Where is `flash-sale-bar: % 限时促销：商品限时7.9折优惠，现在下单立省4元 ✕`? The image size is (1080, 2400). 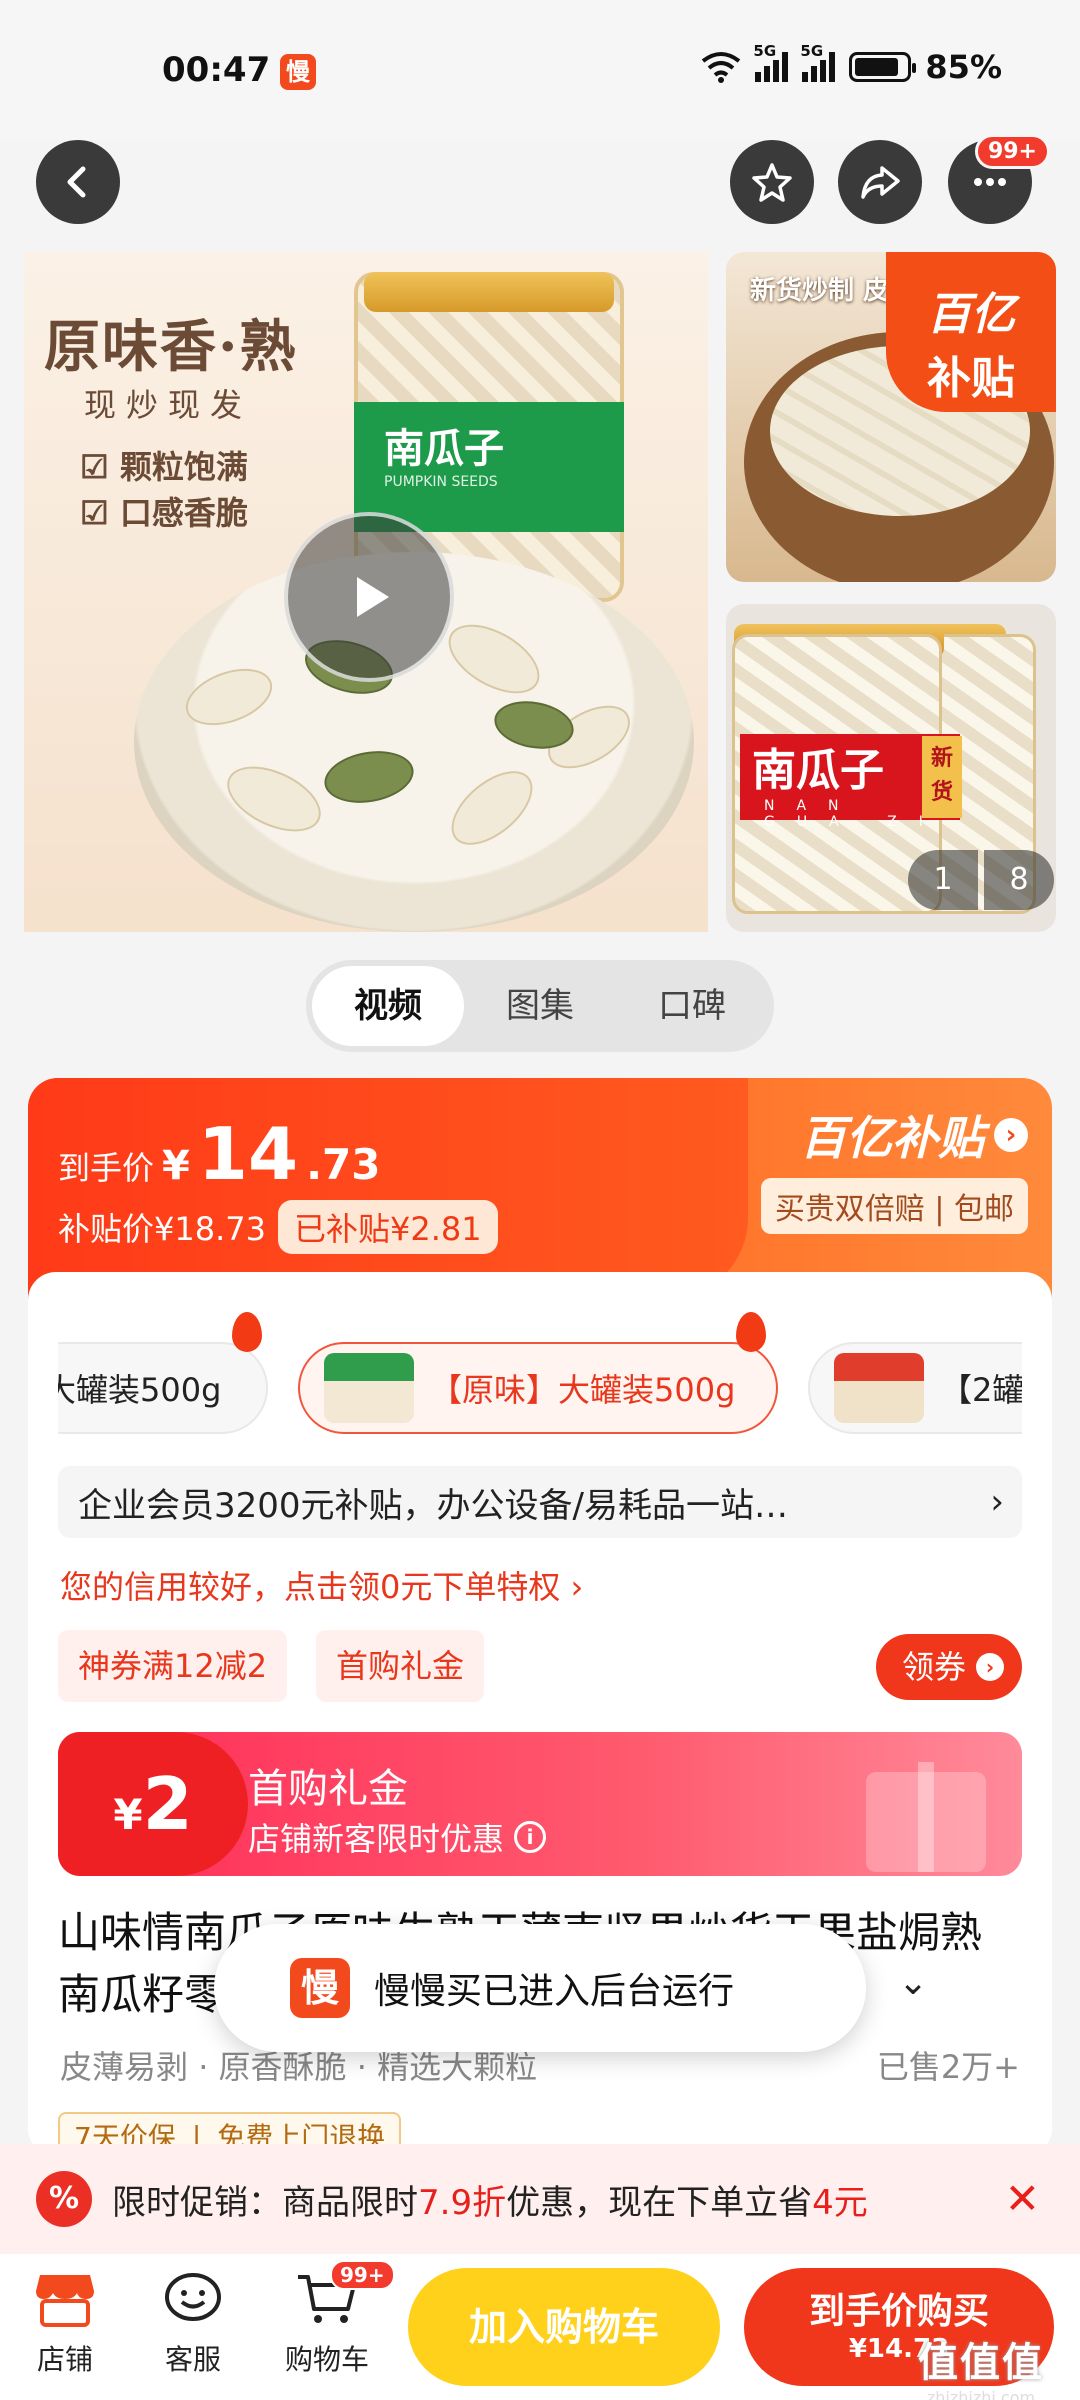 flash-sale-bar: % 限时促销：商品限时7.9折优惠，现在下单立省4元 ✕ is located at coordinates (540, 2199).